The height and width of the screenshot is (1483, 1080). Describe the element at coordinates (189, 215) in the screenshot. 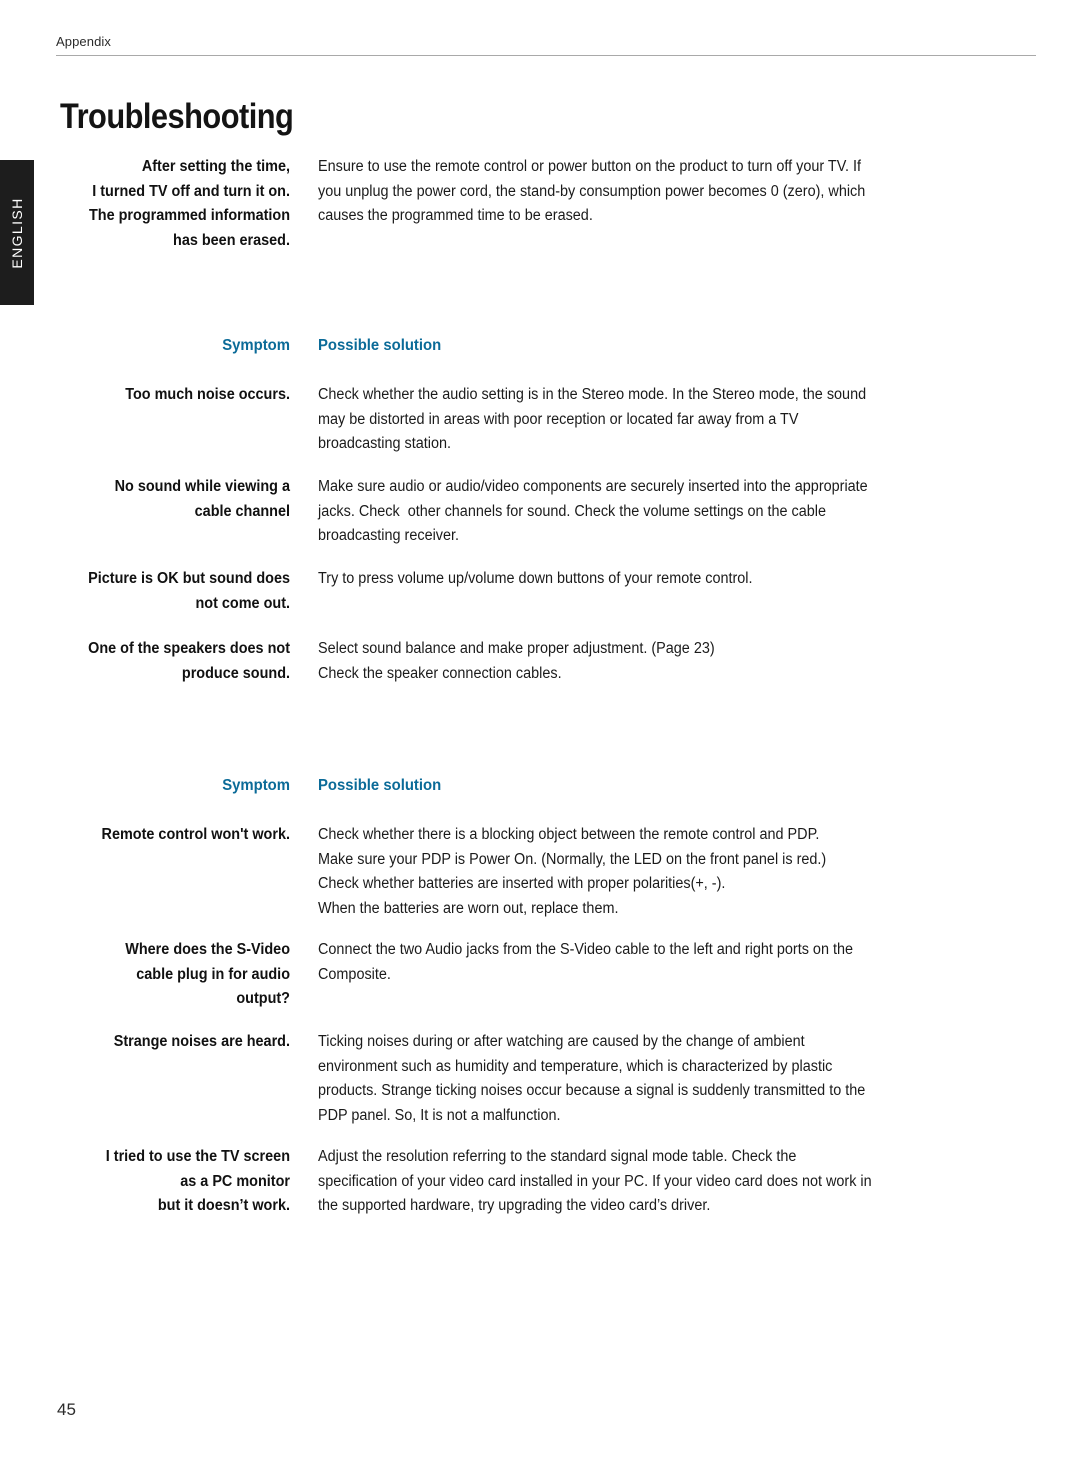

I see `text-line: The programmed information` at that location.